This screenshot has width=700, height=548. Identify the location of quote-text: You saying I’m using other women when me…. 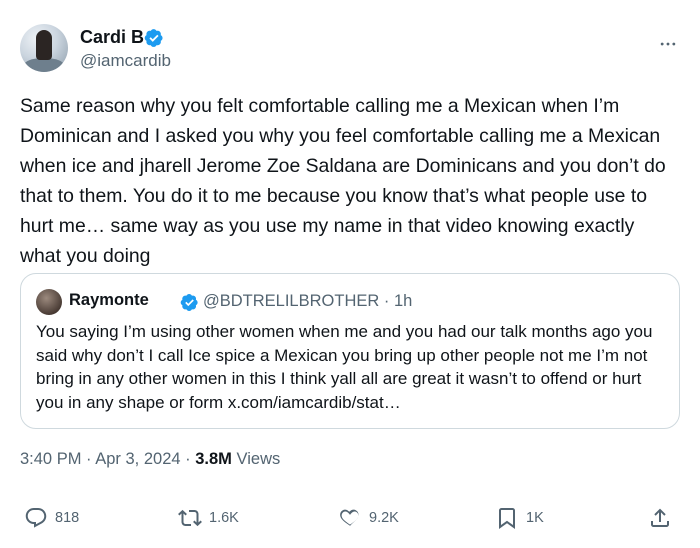
(344, 367).